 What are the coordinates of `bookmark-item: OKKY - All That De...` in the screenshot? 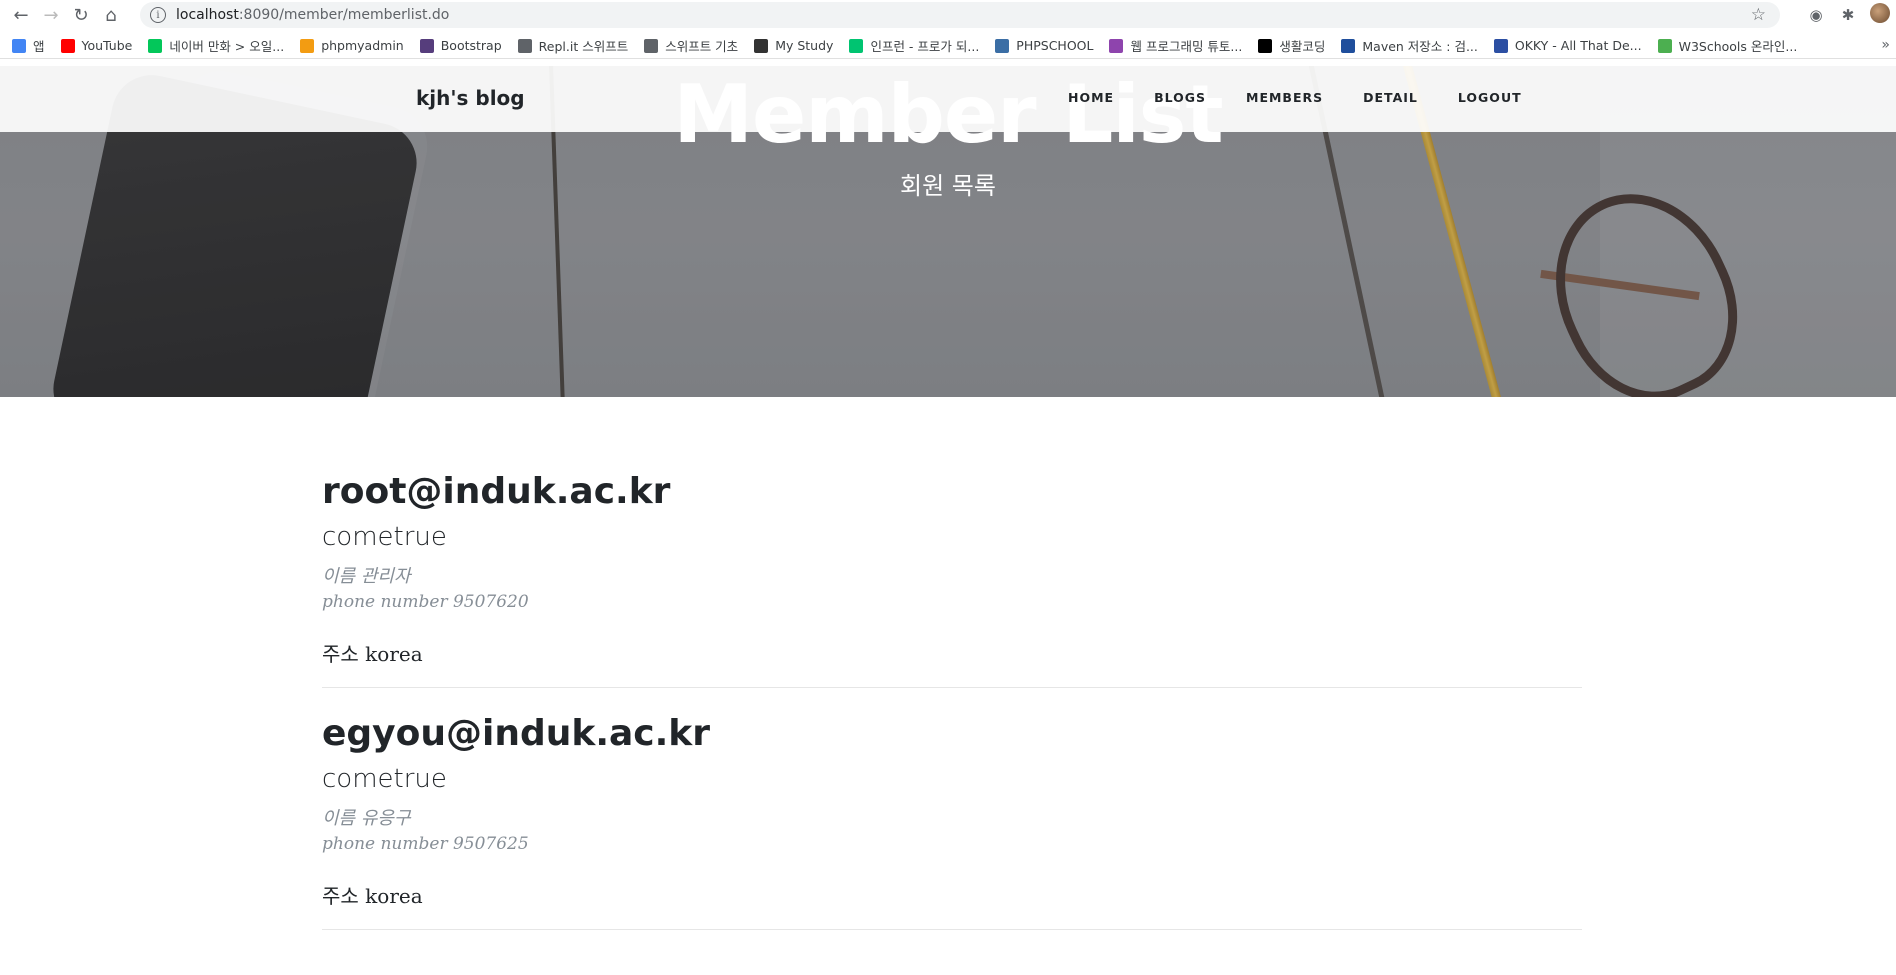 It's located at (1567, 45).